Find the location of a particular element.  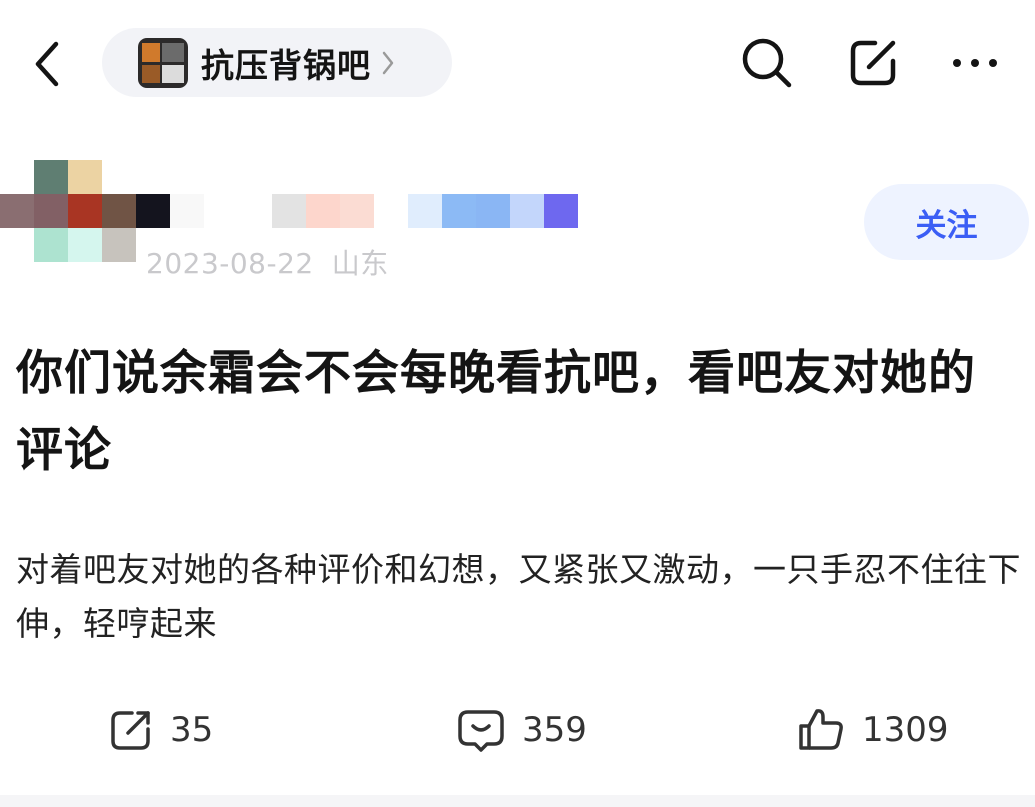

post-meta: 2023-08-22 山东 is located at coordinates (276, 262).